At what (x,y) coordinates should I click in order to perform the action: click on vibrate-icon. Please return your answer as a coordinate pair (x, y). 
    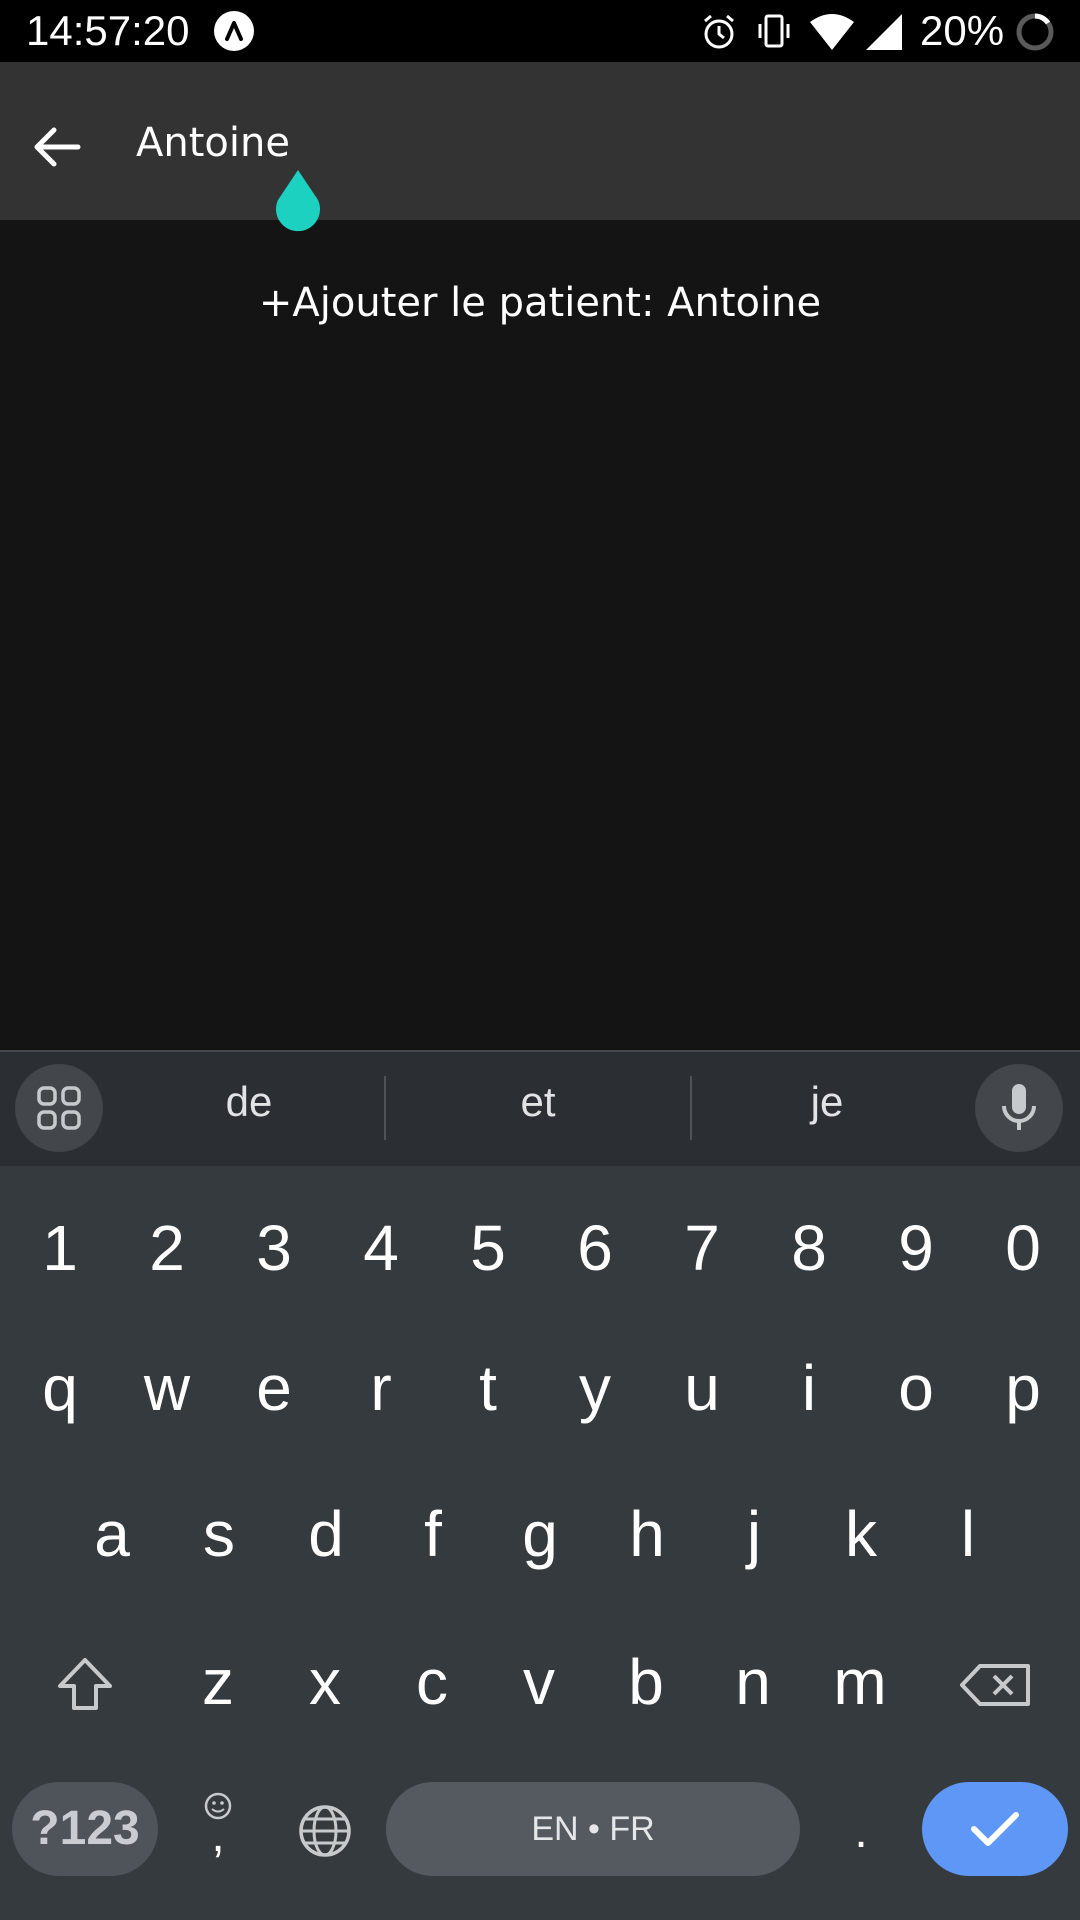
    Looking at the image, I should click on (774, 31).